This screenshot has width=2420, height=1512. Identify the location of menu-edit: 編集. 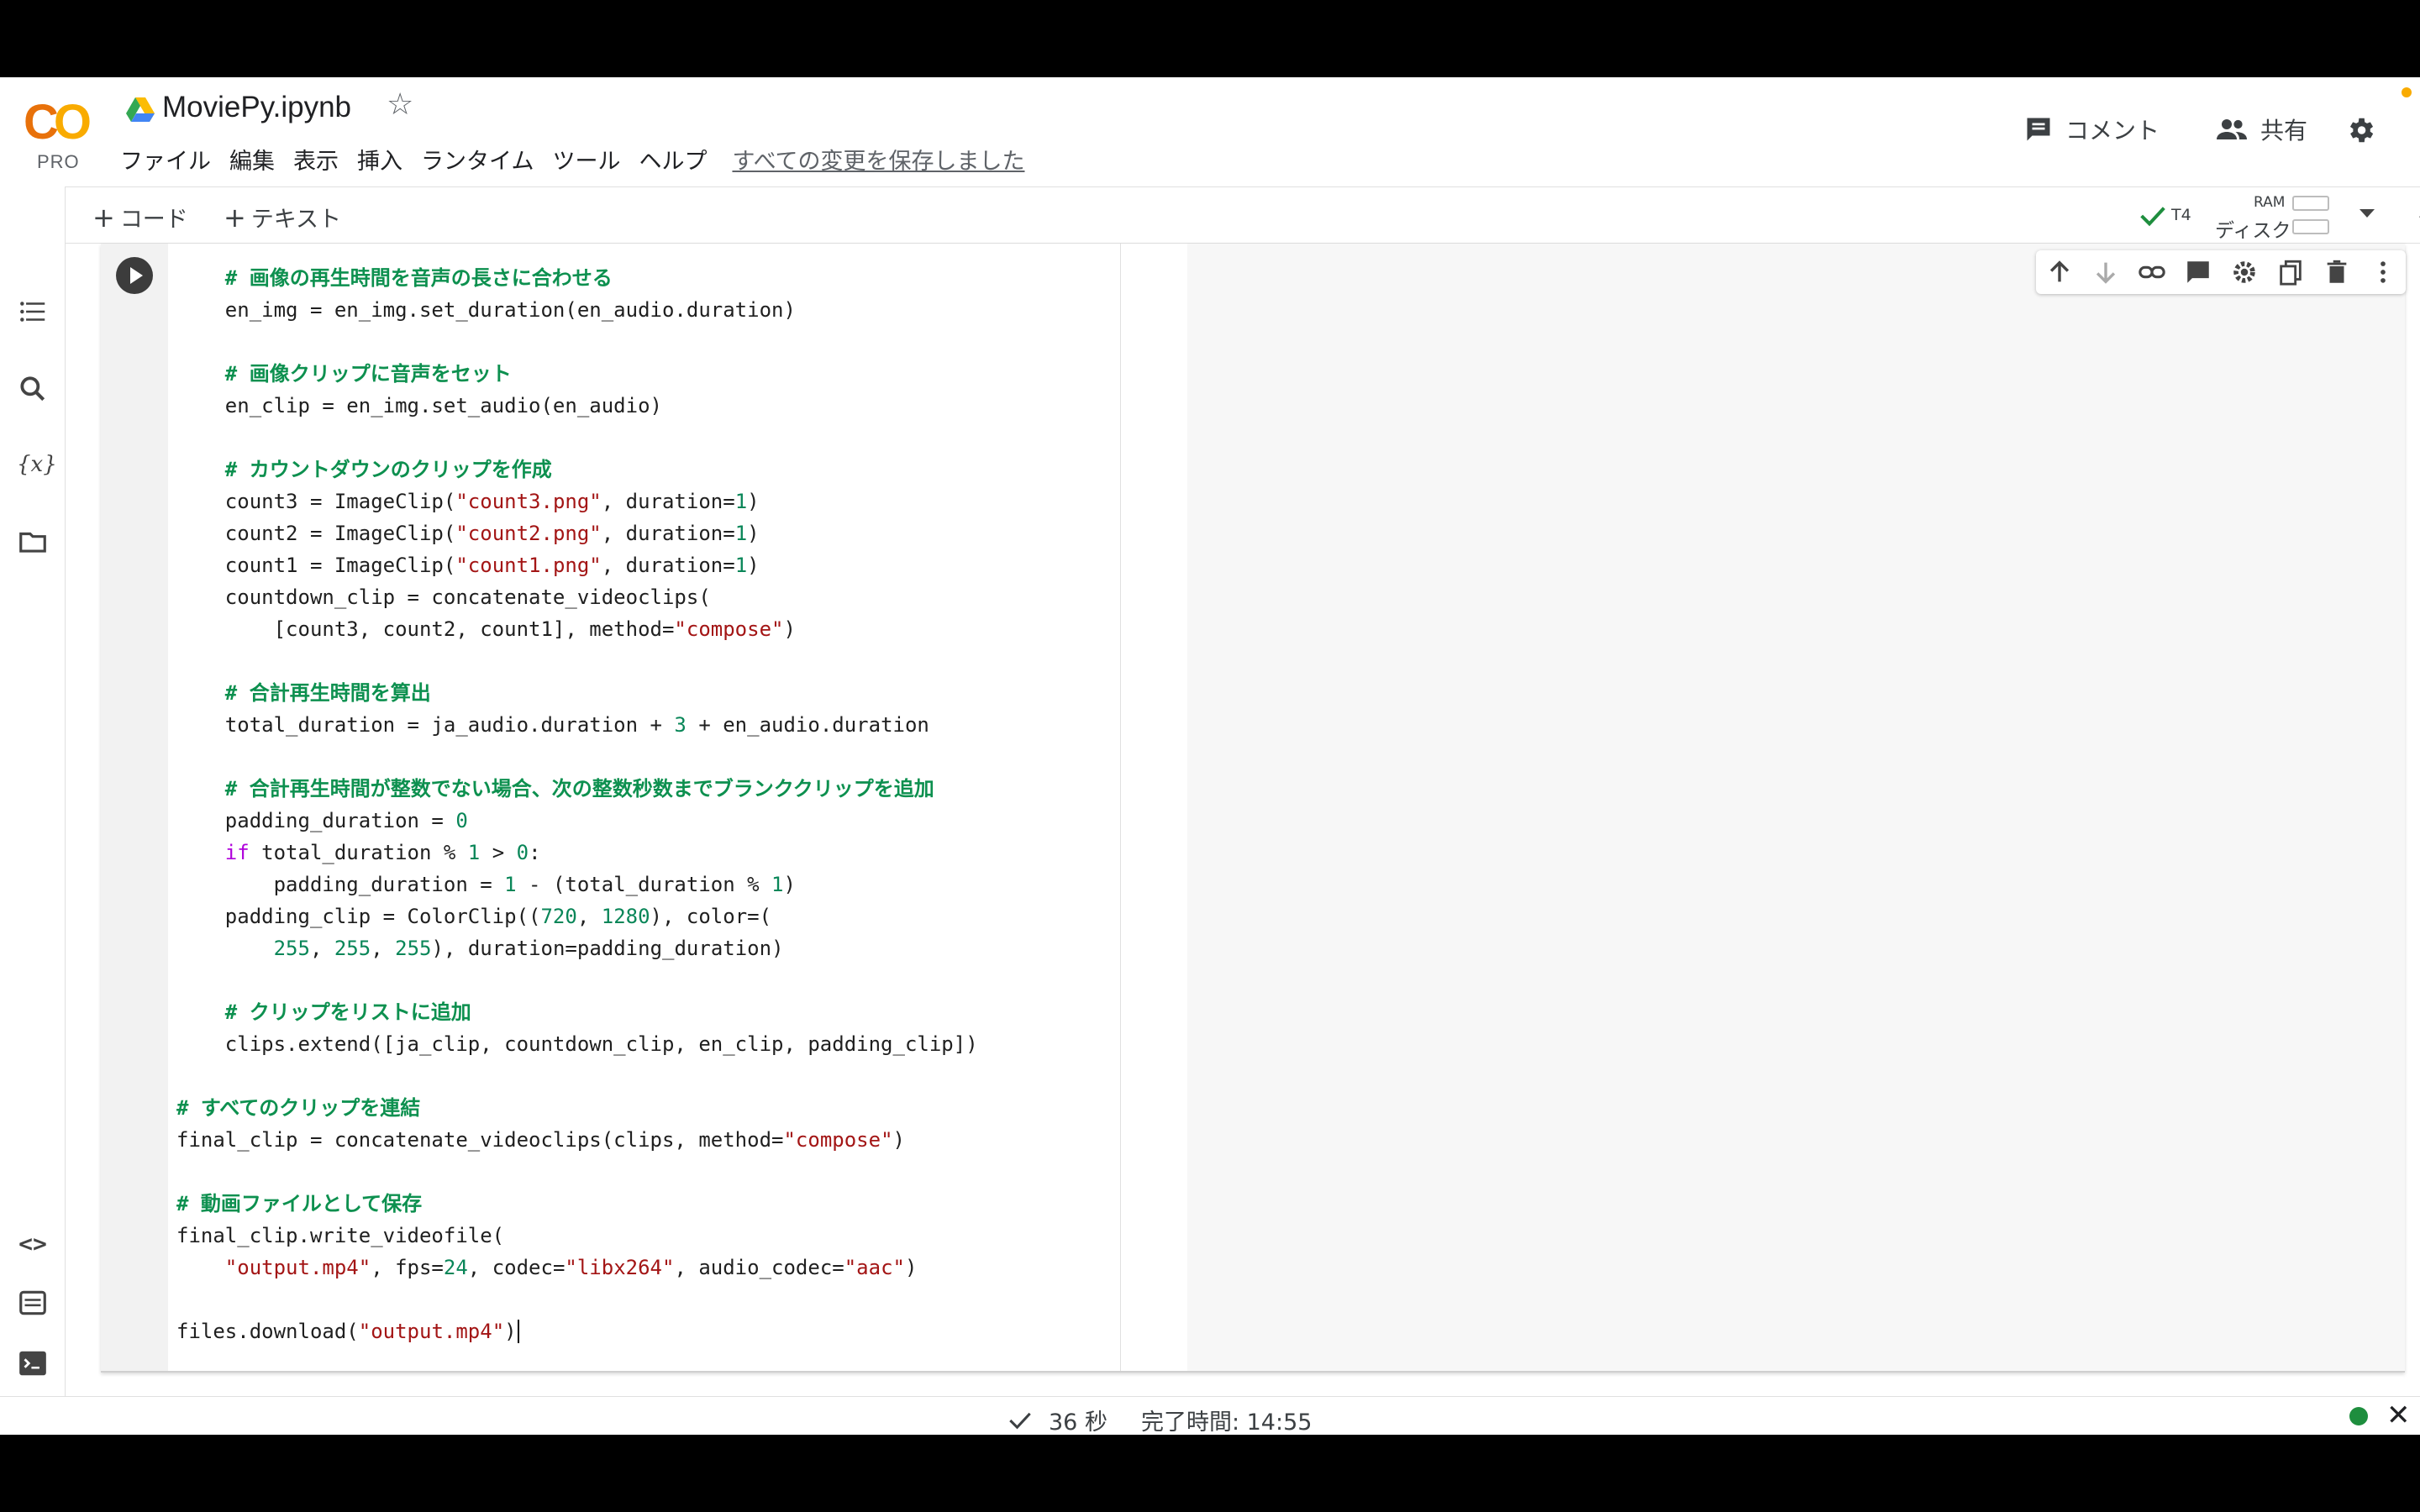
(252, 159).